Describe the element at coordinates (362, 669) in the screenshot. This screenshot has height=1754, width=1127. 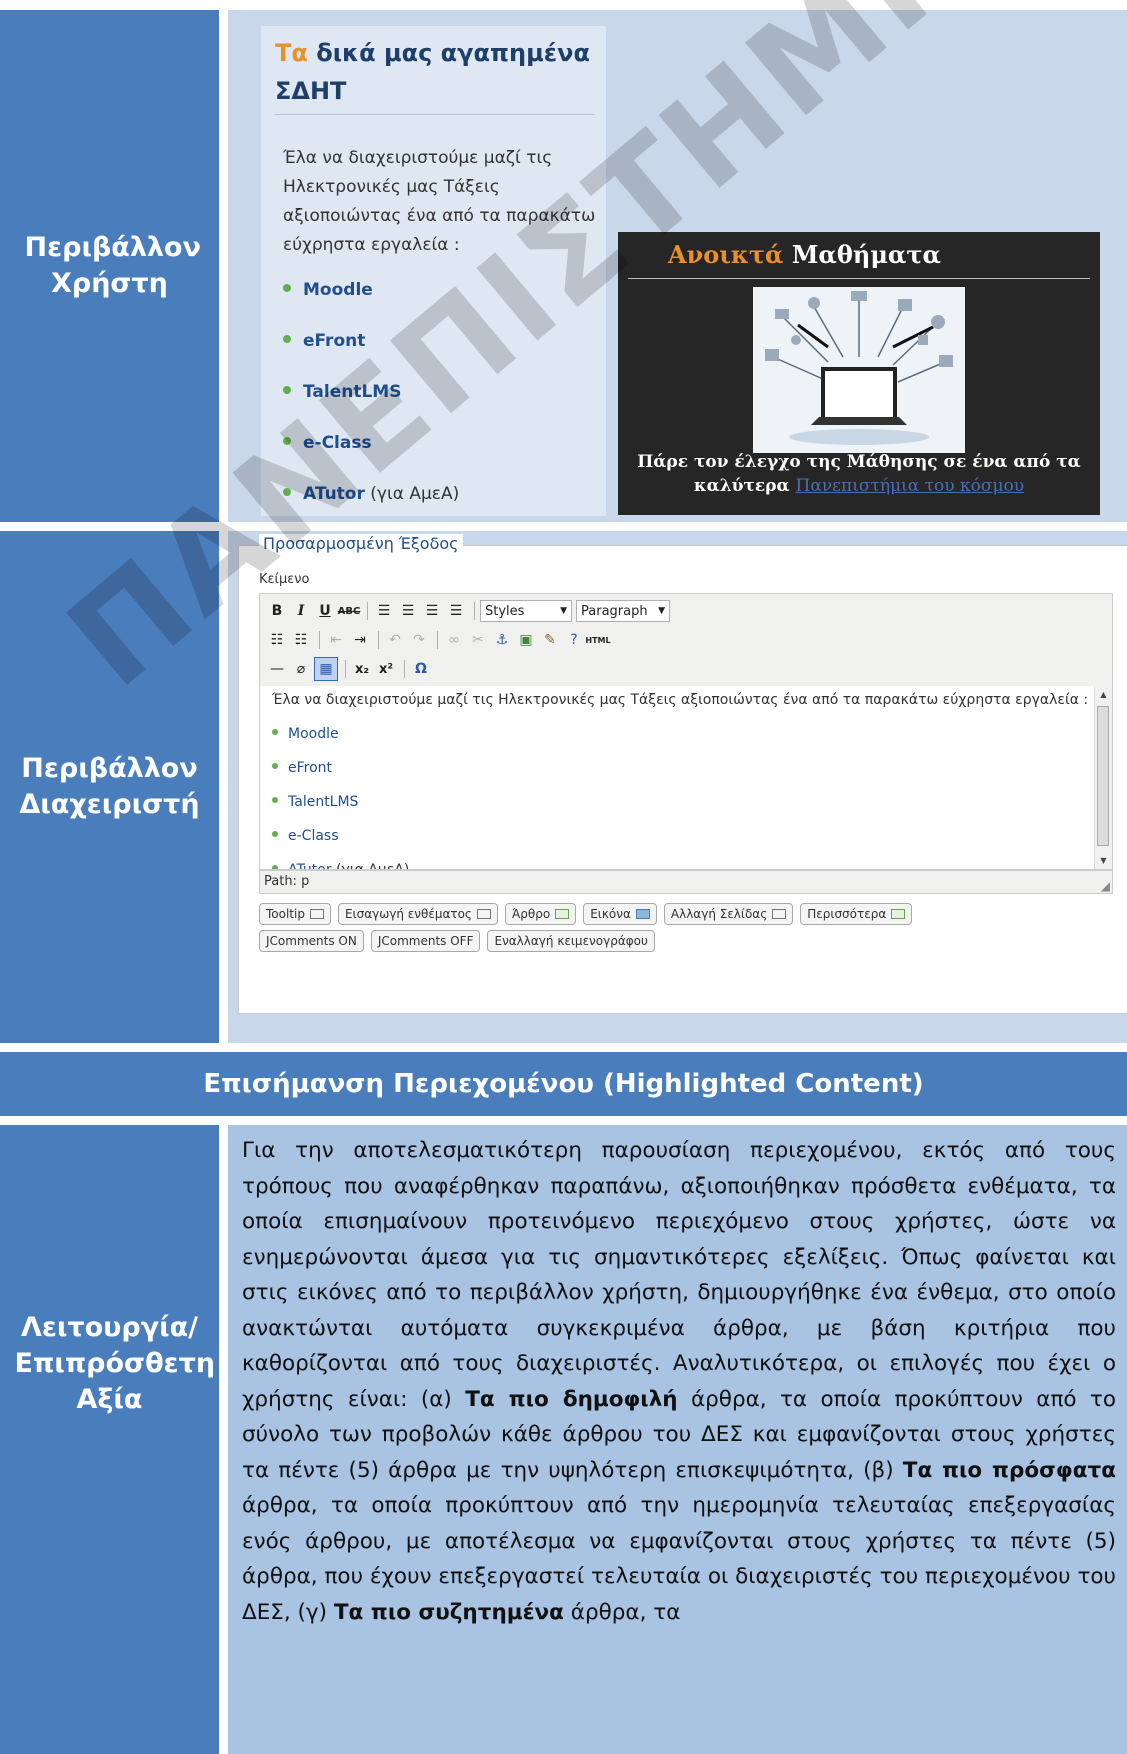
I see `subscript-button: x₂` at that location.